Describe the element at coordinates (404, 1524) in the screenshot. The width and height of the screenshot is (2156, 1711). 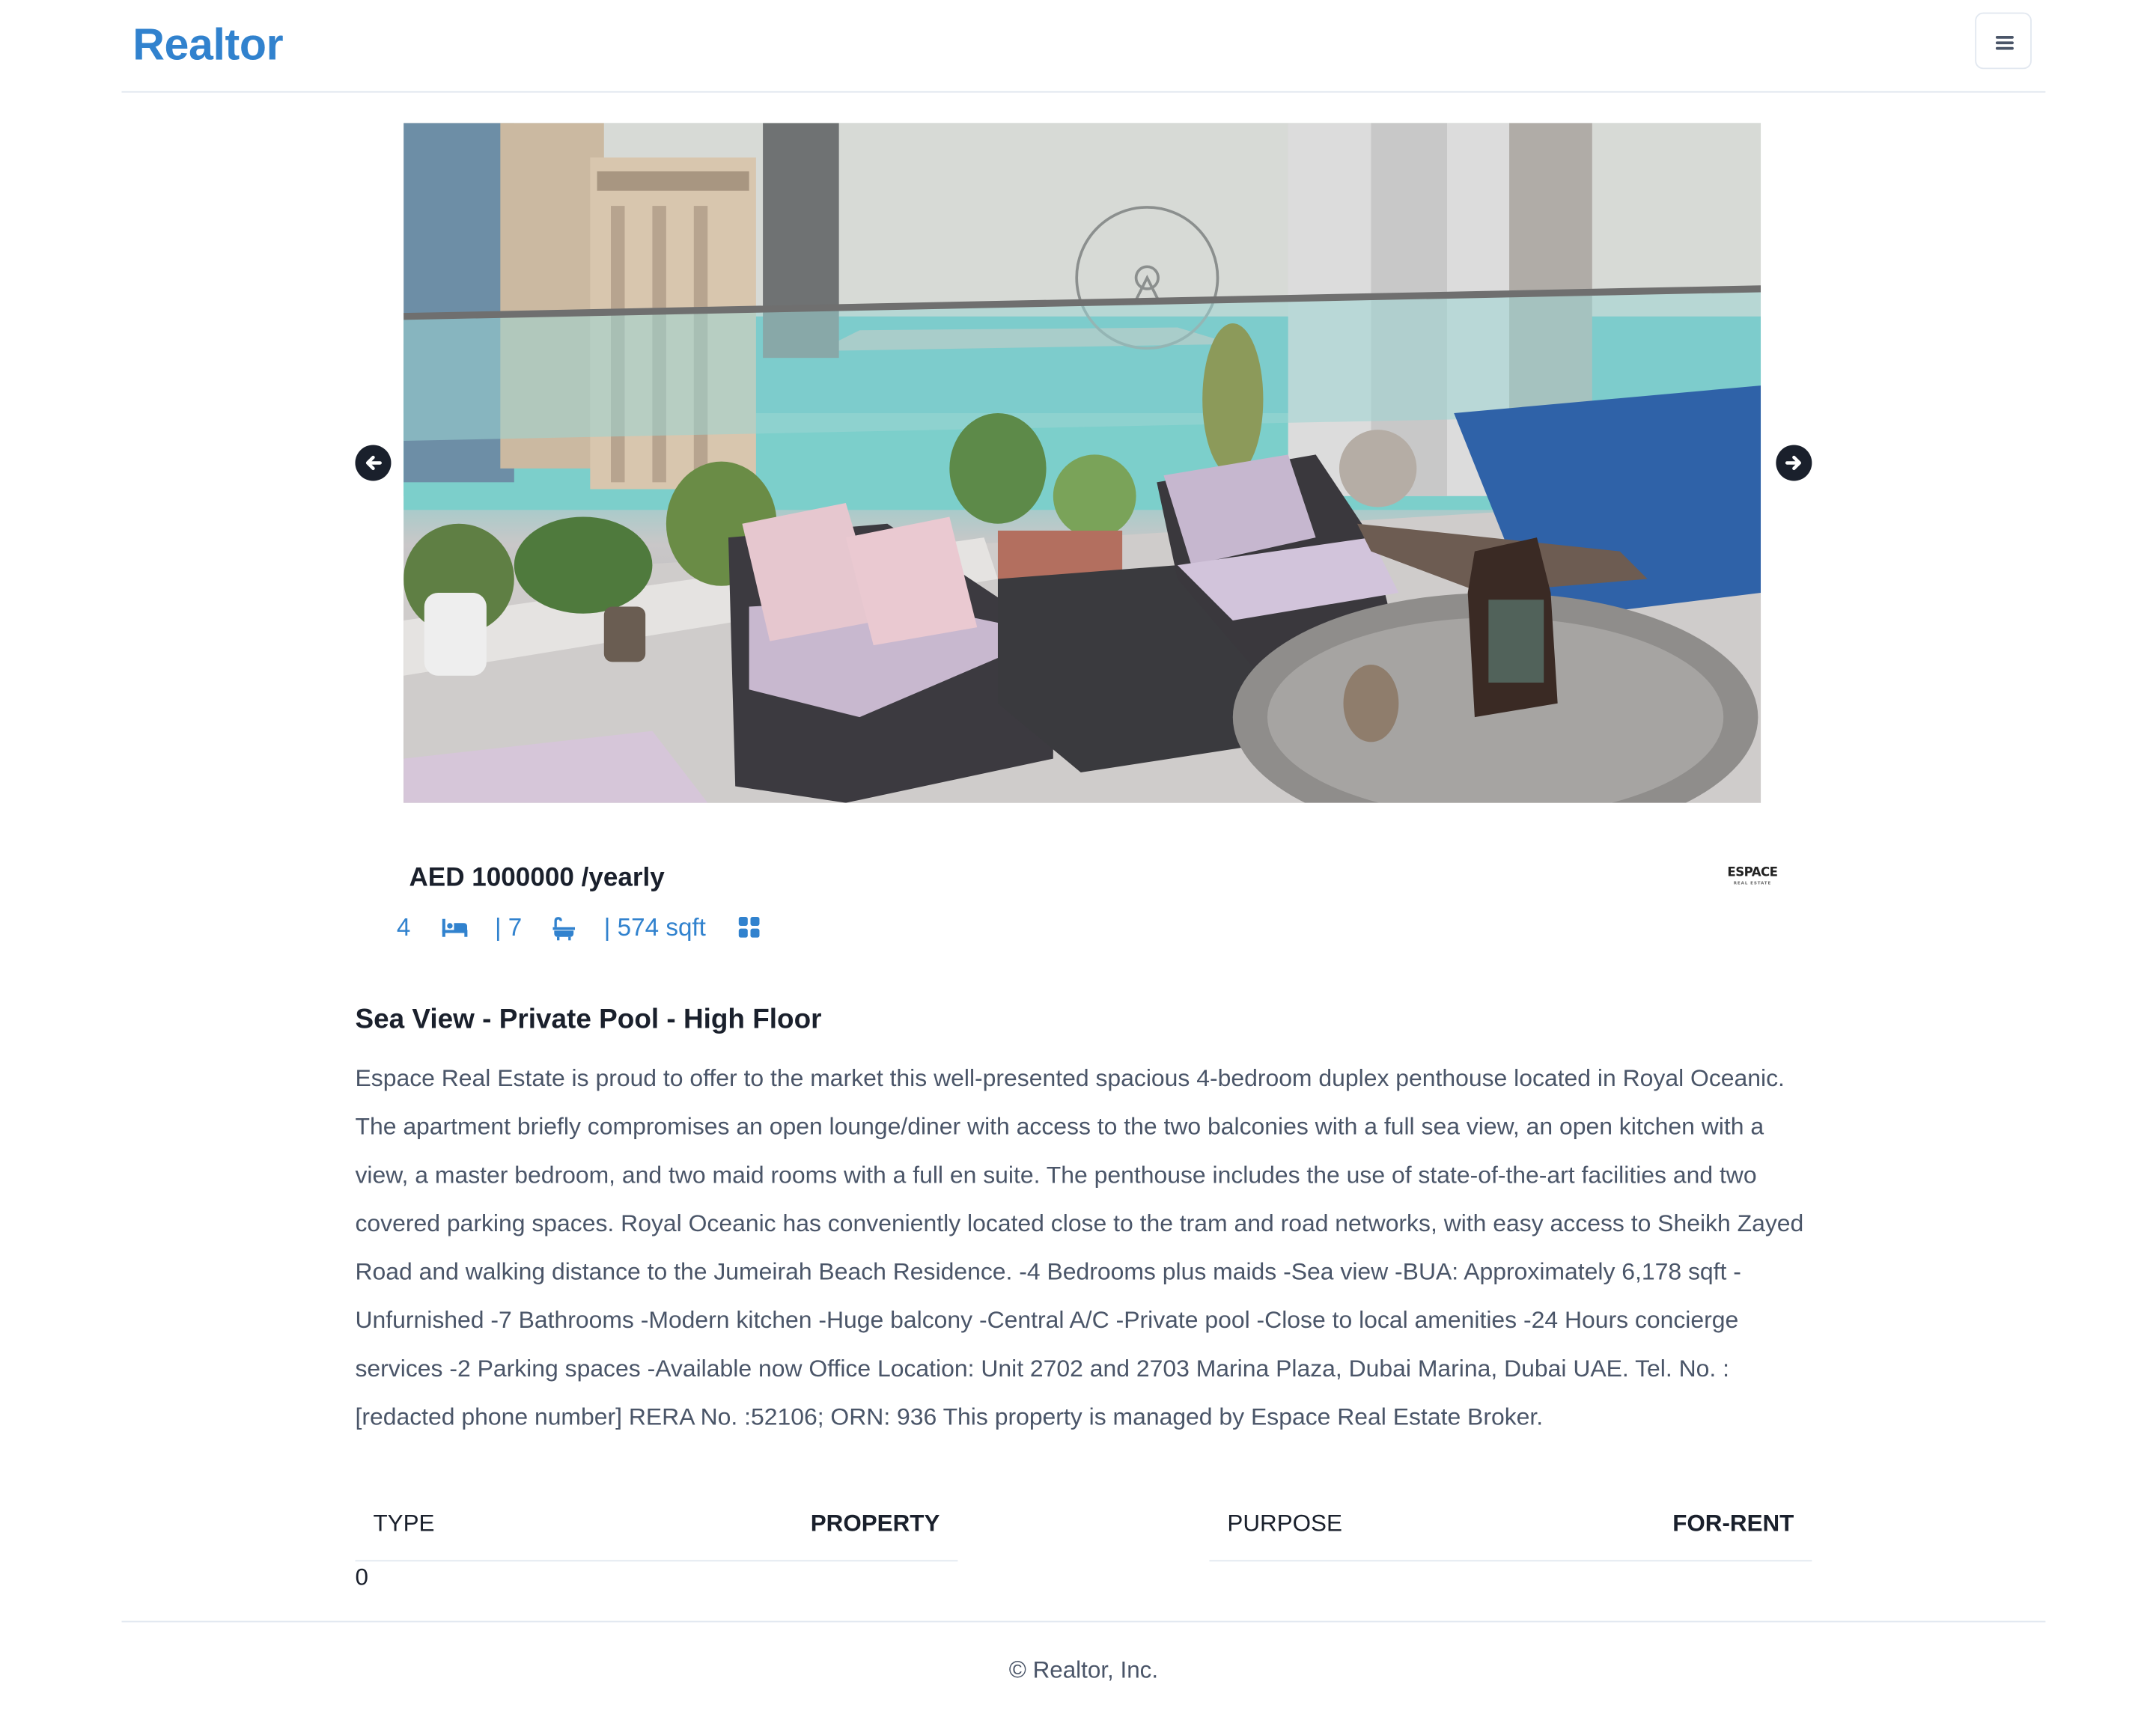
I see `type-label: TYPE` at that location.